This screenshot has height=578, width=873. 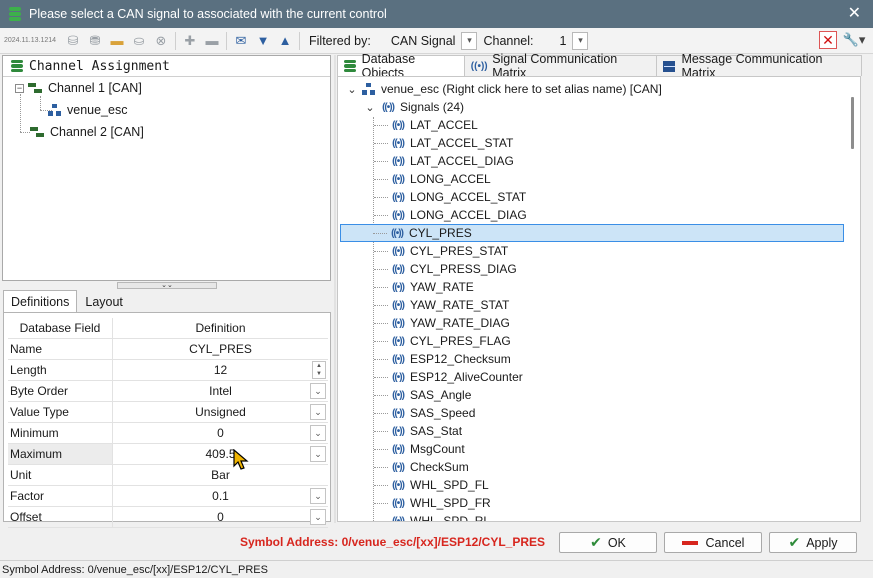 What do you see at coordinates (19, 88) in the screenshot?
I see `collapse-icon: −` at bounding box center [19, 88].